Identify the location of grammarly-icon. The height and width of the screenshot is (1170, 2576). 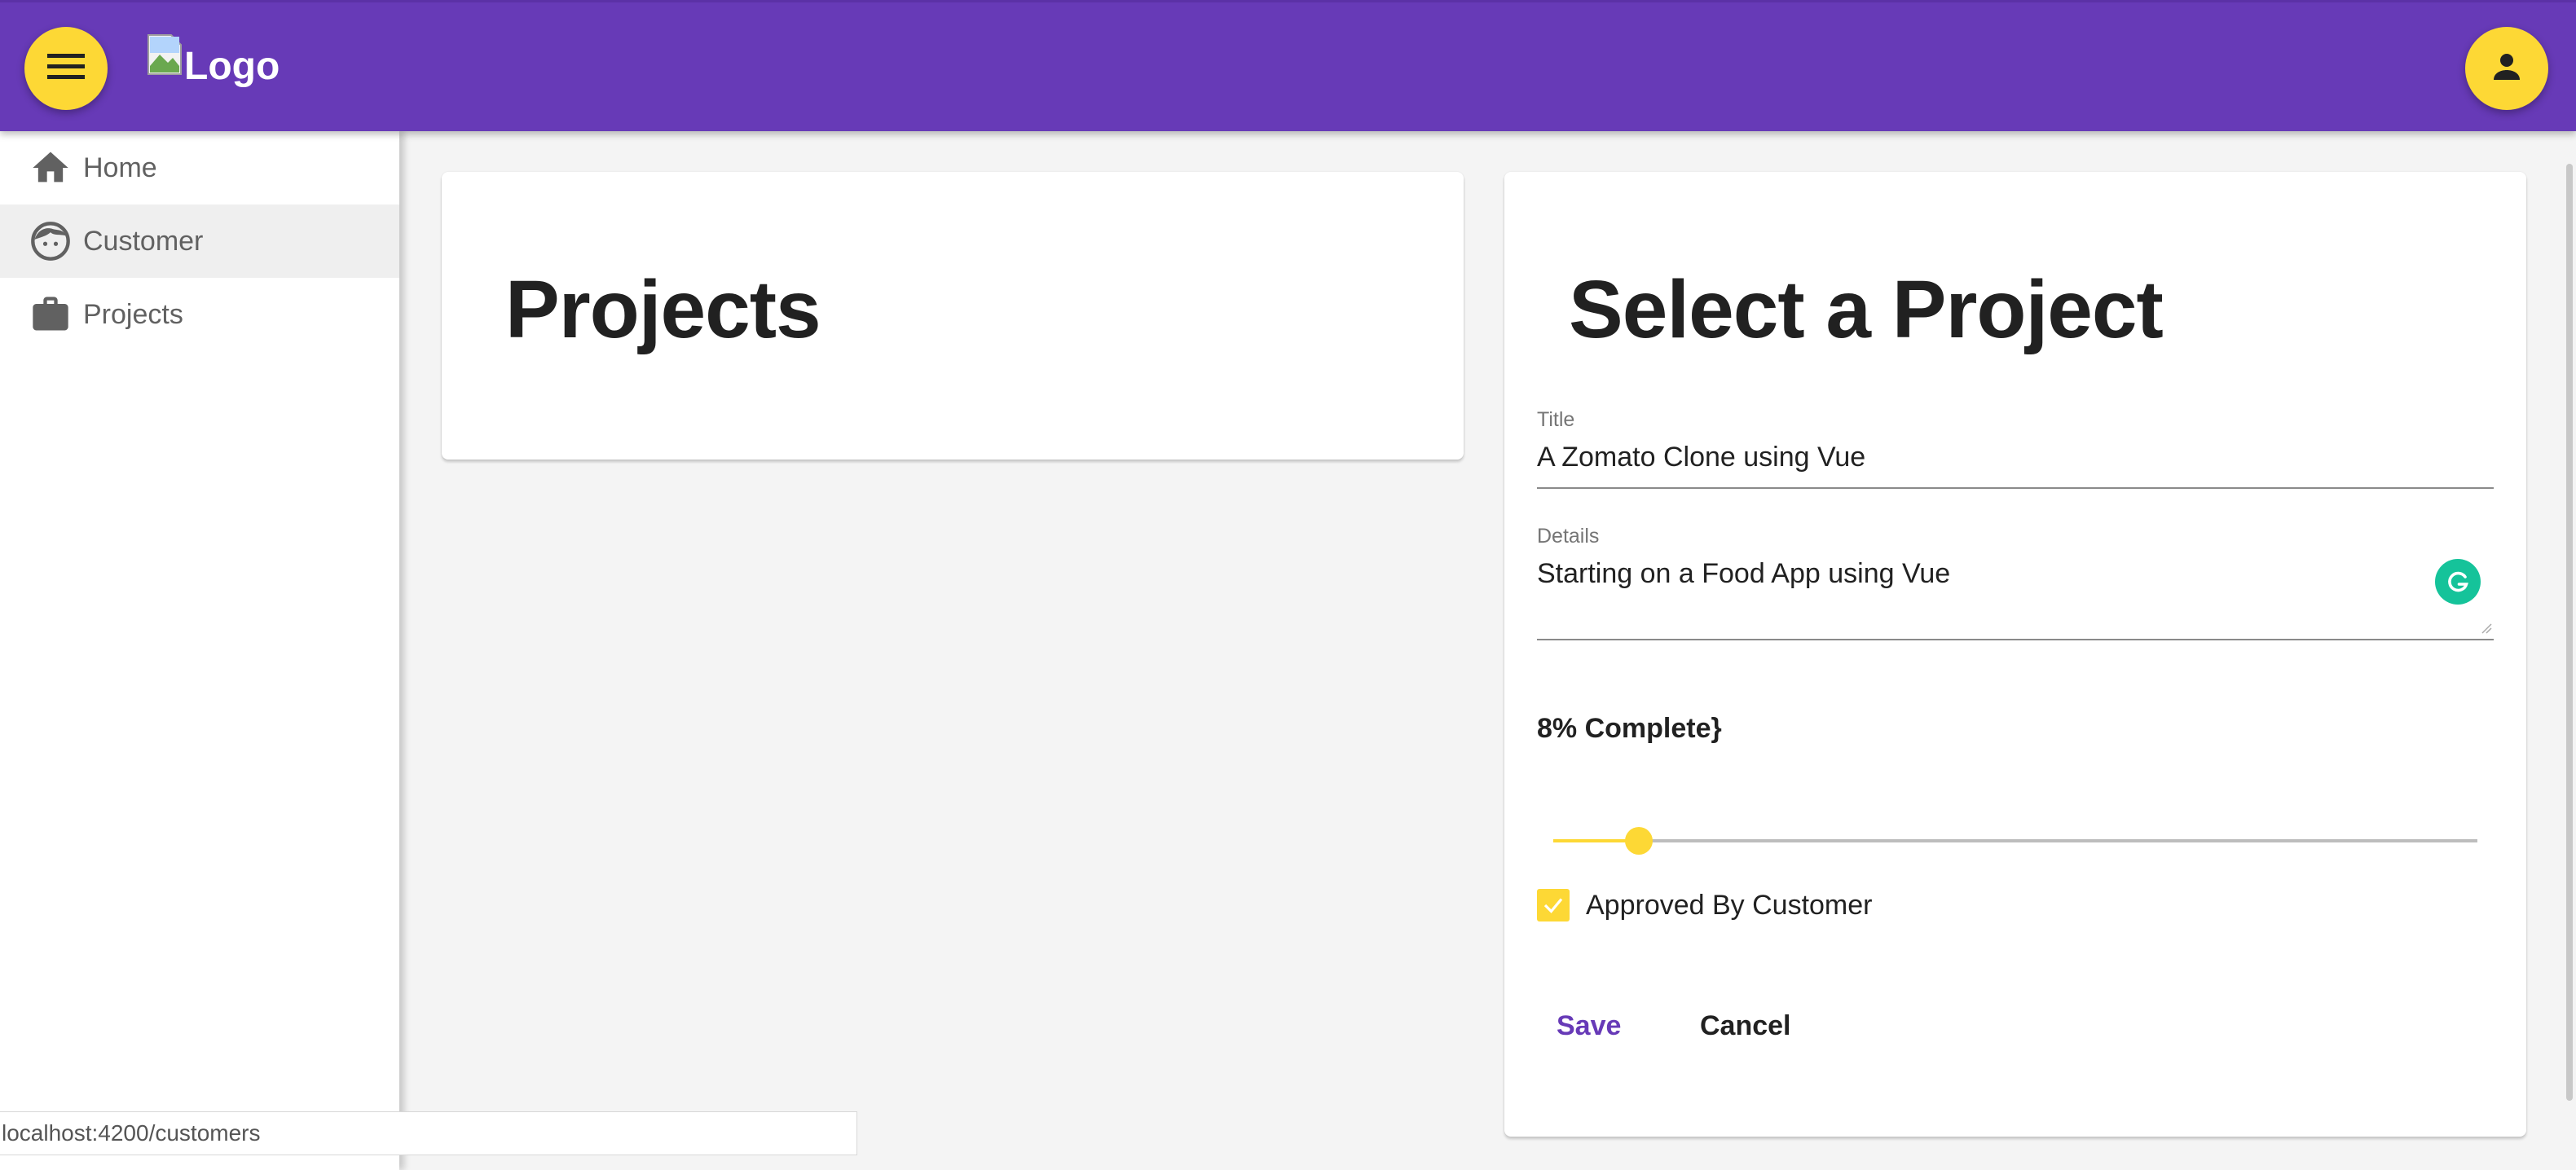
(2458, 582).